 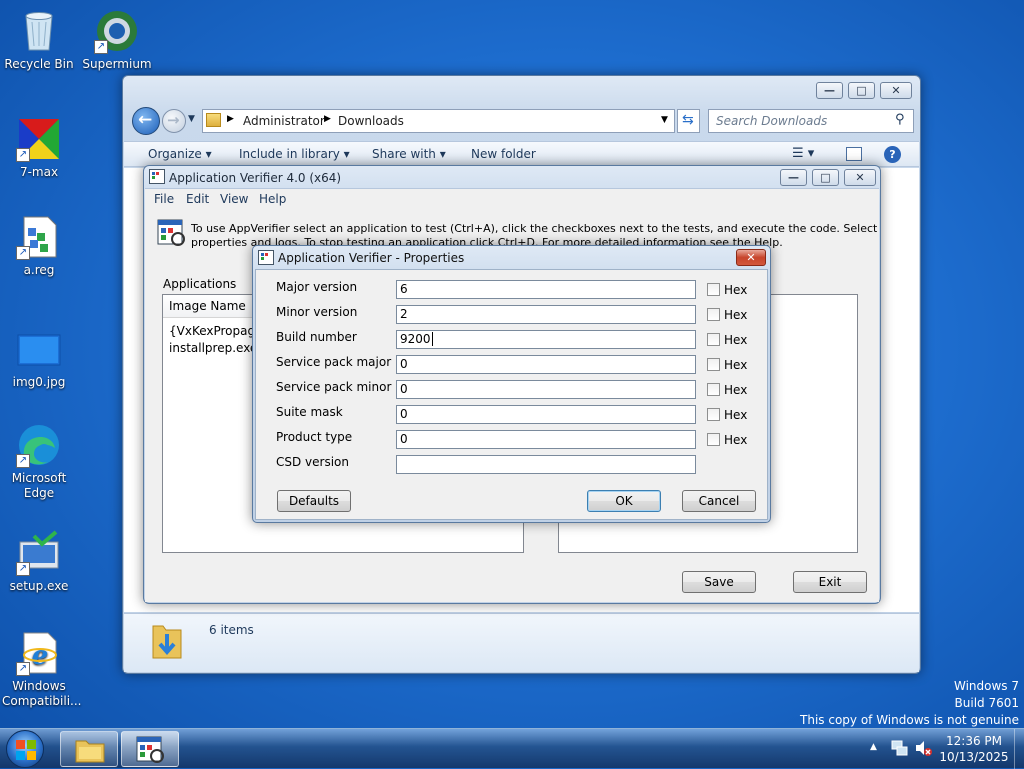 I want to click on watermark-line: Windows 7, so click(x=986, y=686).